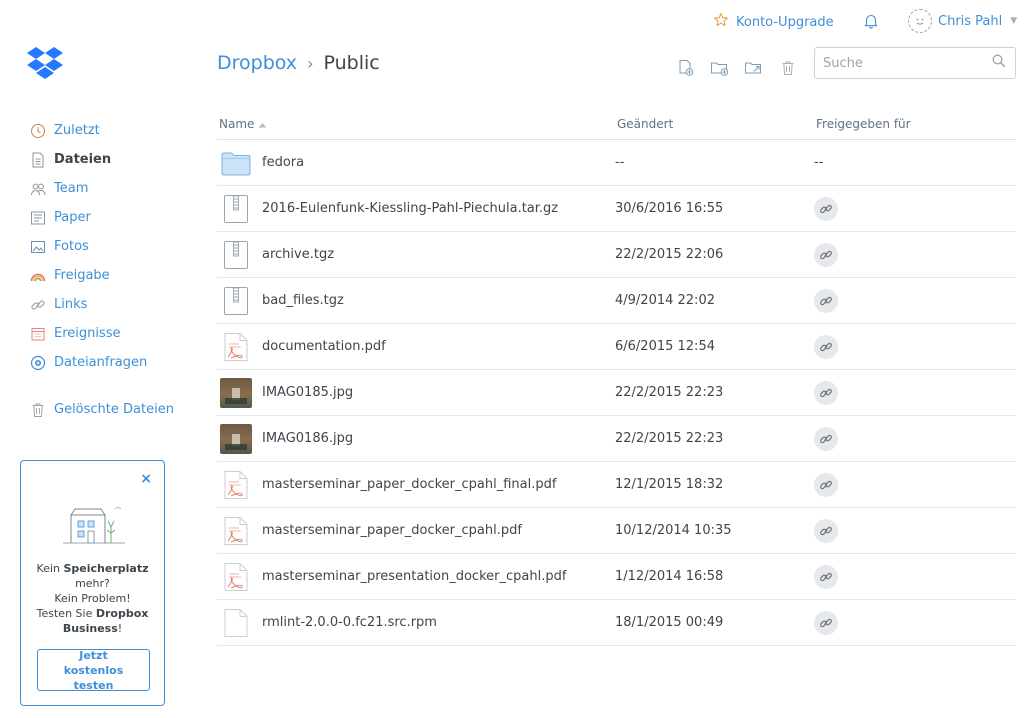 The height and width of the screenshot is (718, 1033). I want to click on file-name-cell: fedora, so click(416, 163).